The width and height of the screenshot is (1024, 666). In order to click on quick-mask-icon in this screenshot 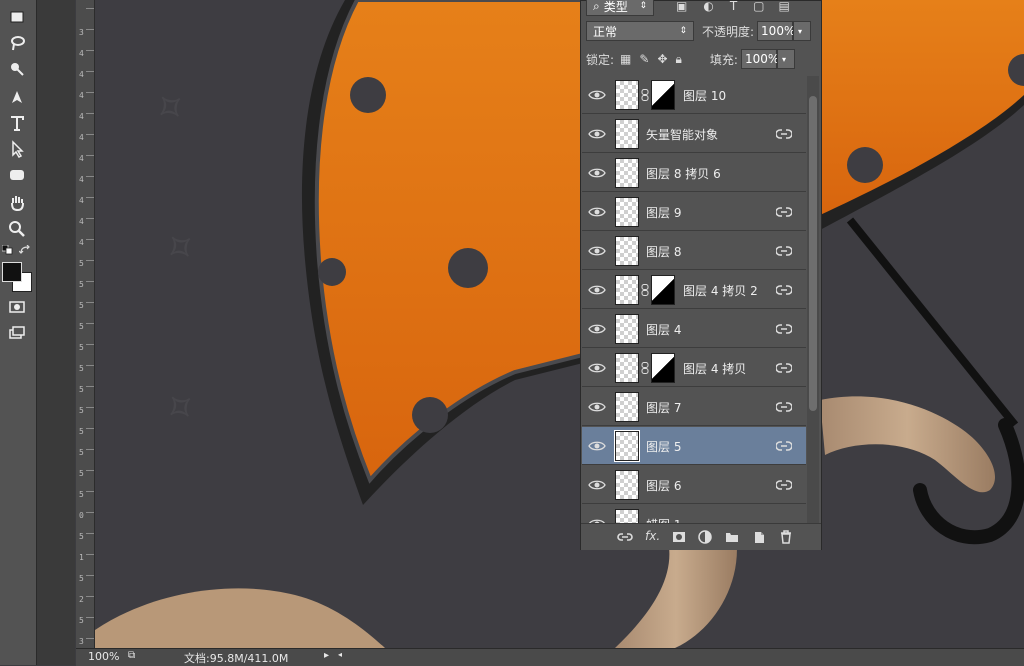, I will do `click(17, 307)`.